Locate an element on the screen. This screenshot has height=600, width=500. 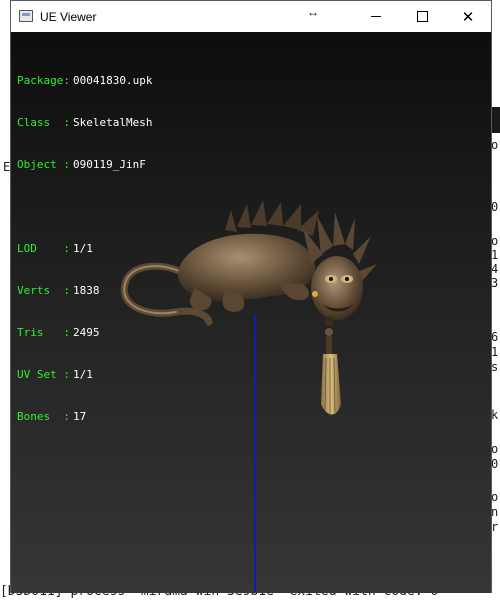
info-value: 17 is located at coordinates (80, 416).